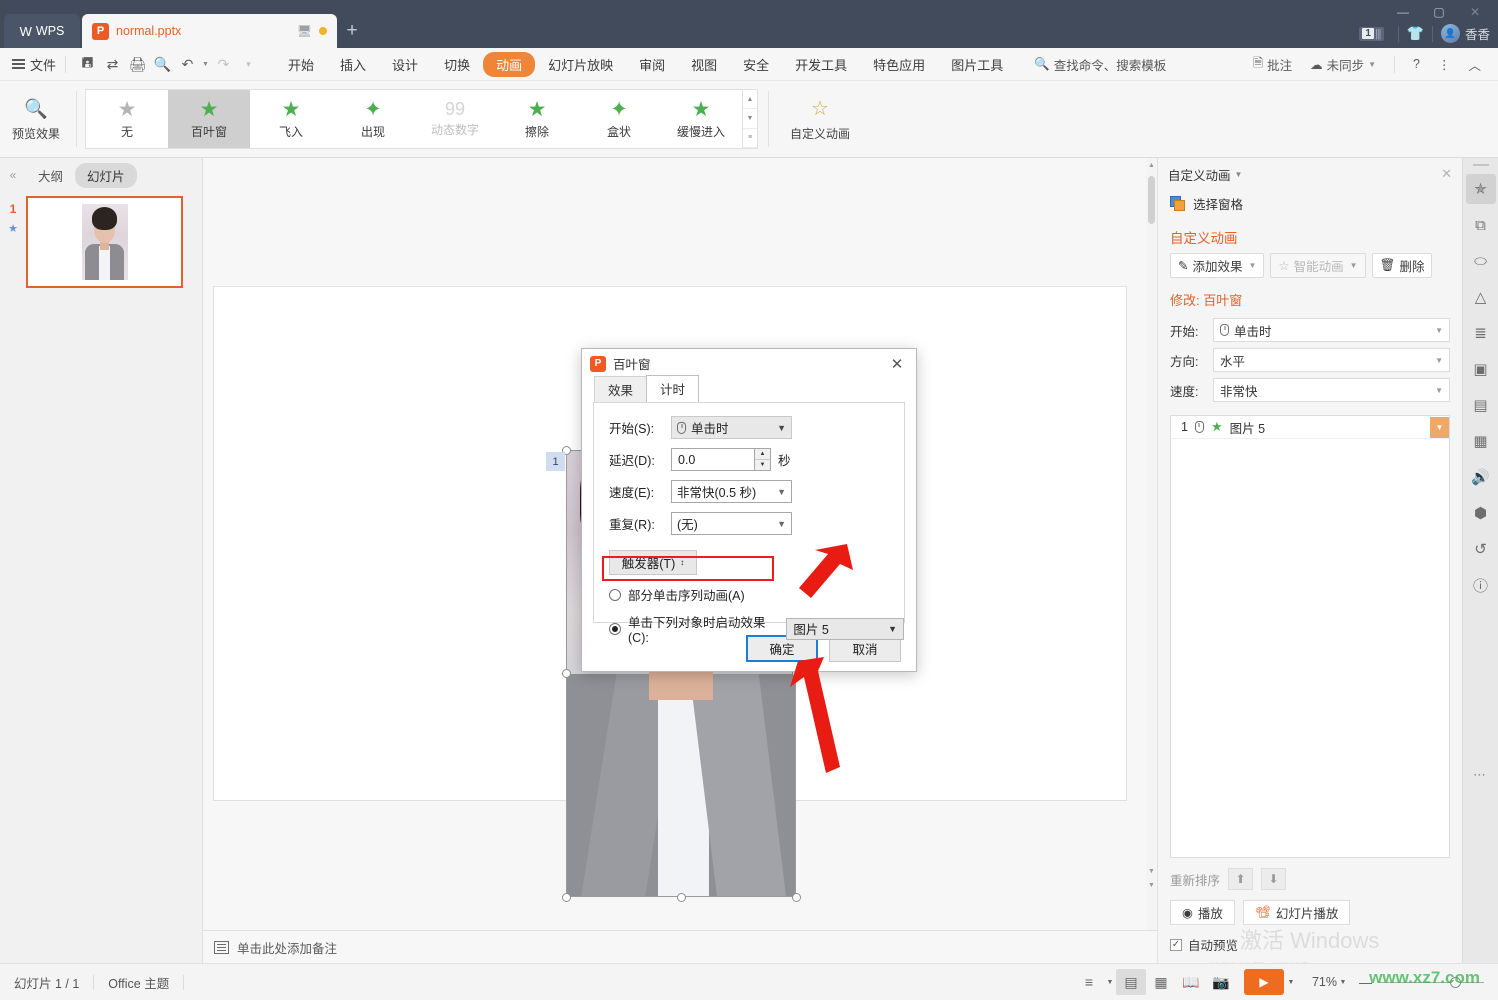 The image size is (1498, 1000). I want to click on anim-item-flyin: ★ 飞入, so click(291, 119).